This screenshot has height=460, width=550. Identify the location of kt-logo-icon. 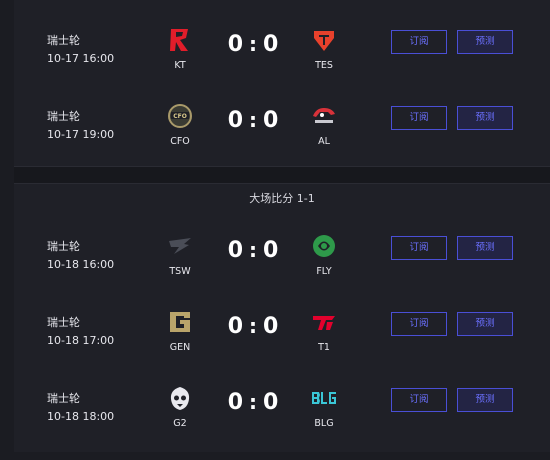
(179, 40).